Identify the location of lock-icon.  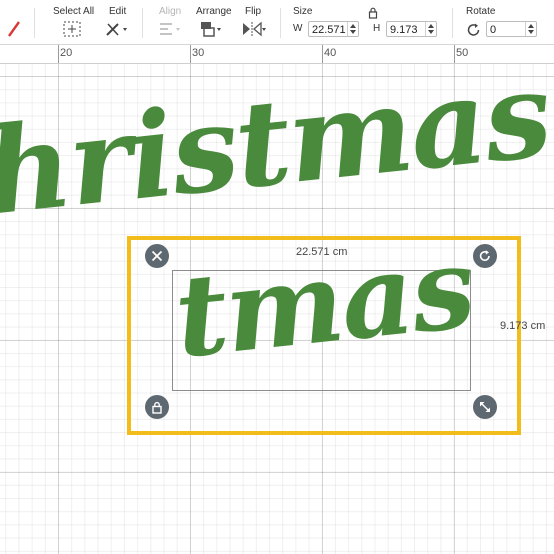
(157, 407).